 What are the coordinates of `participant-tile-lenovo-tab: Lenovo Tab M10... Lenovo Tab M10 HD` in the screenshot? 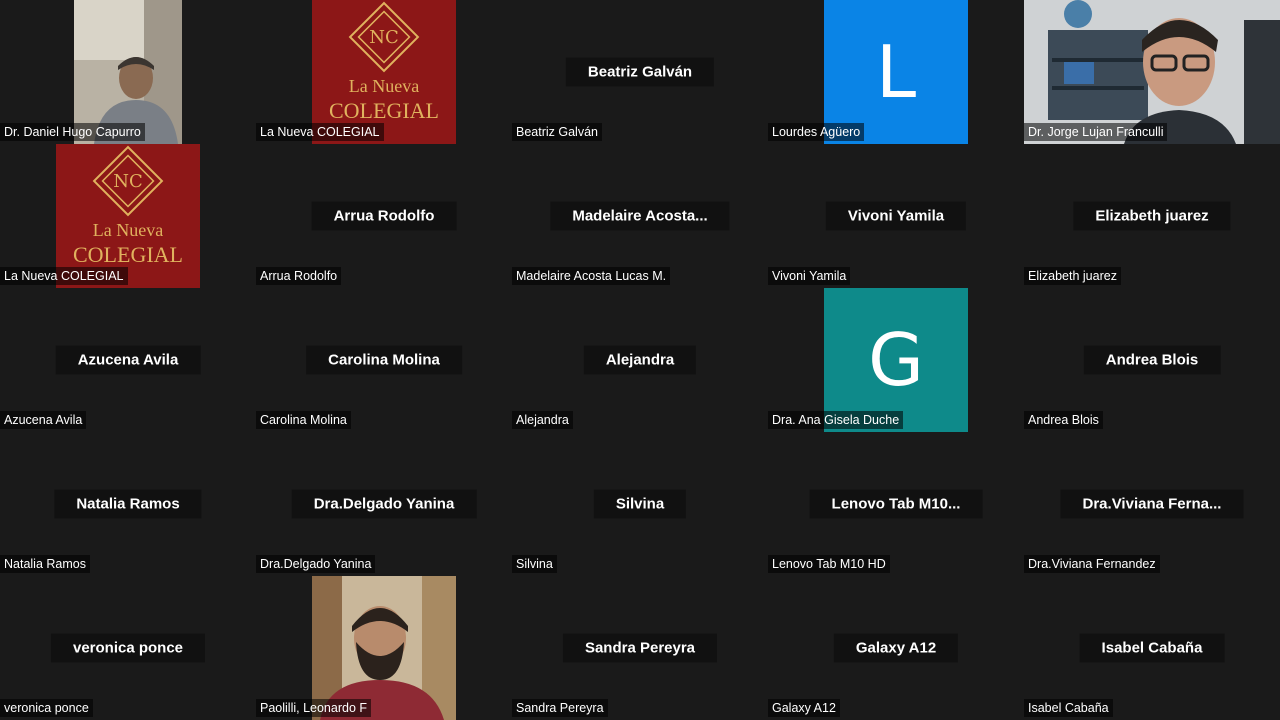 It's located at (896, 504).